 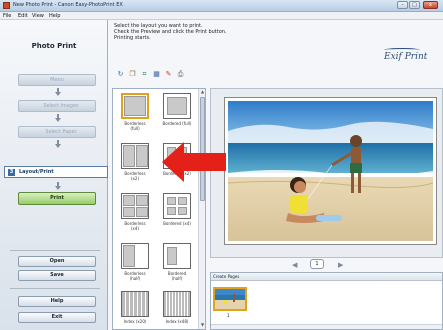 What do you see at coordinates (177, 223) in the screenshot?
I see `layout-label: Bordered (x4)` at bounding box center [177, 223].